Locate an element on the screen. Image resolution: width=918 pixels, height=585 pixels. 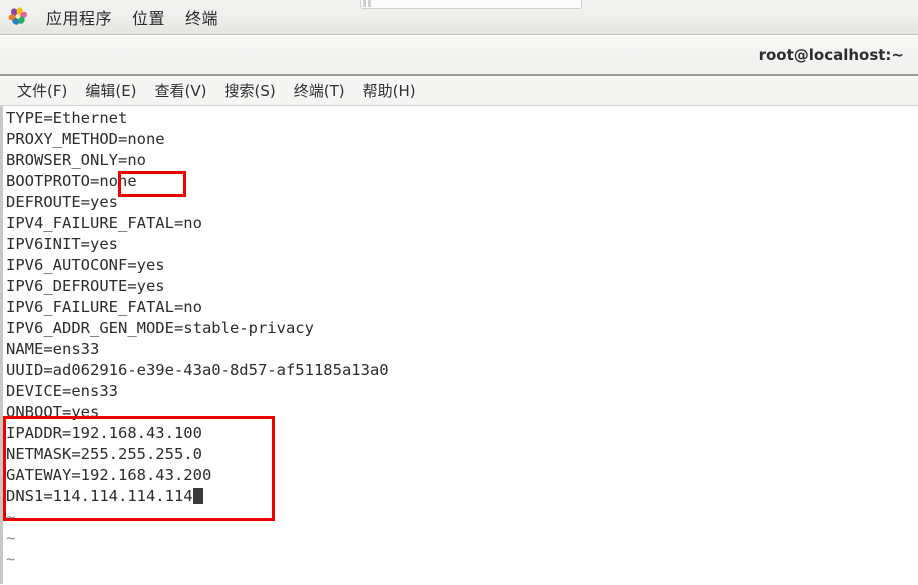
menu-search: 搜索(S) is located at coordinates (250, 90).